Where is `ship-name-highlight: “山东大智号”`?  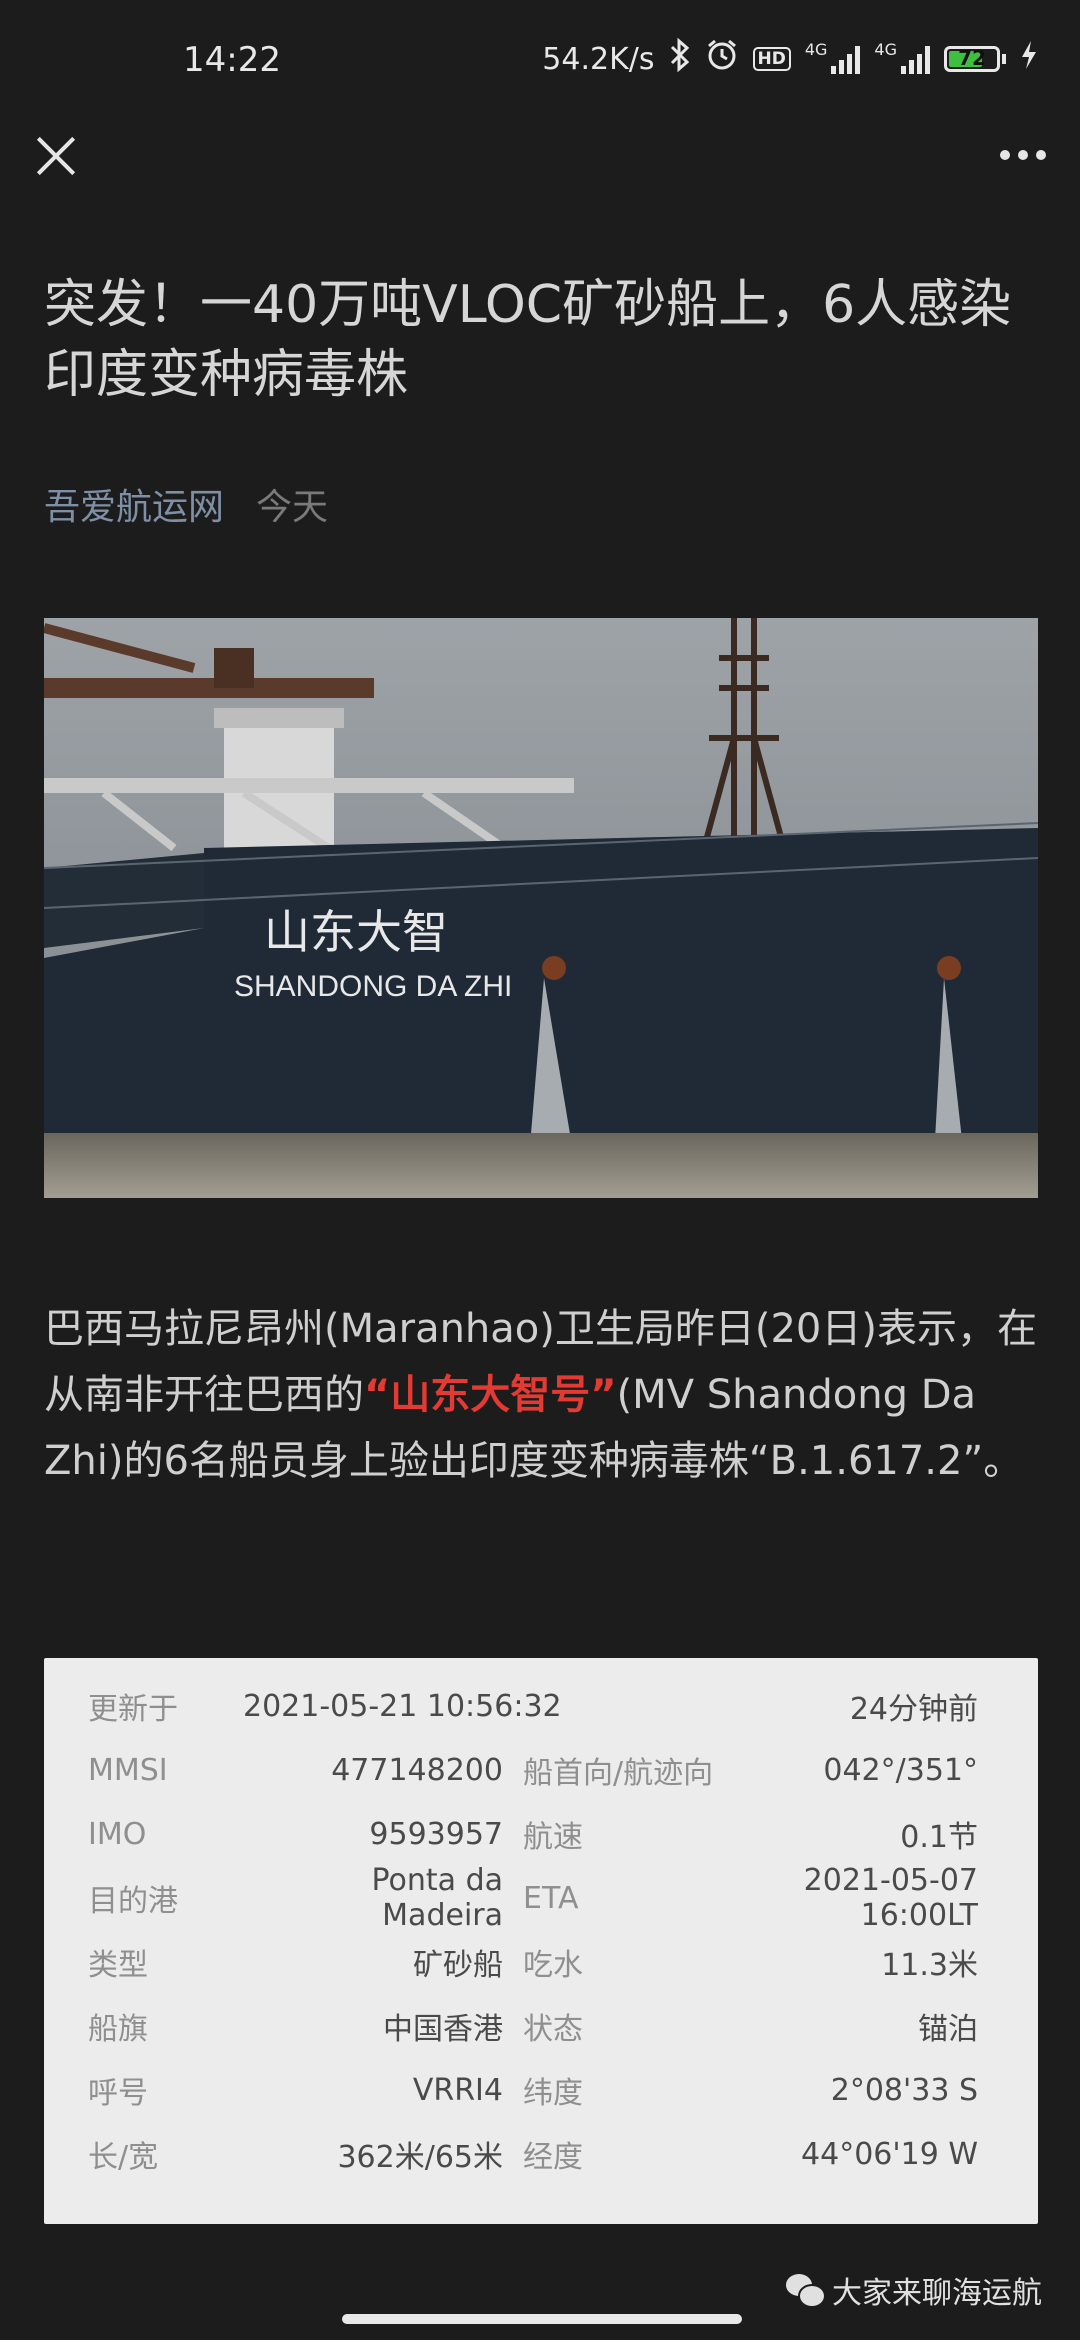 ship-name-highlight: “山东大智号” is located at coordinates (490, 1395).